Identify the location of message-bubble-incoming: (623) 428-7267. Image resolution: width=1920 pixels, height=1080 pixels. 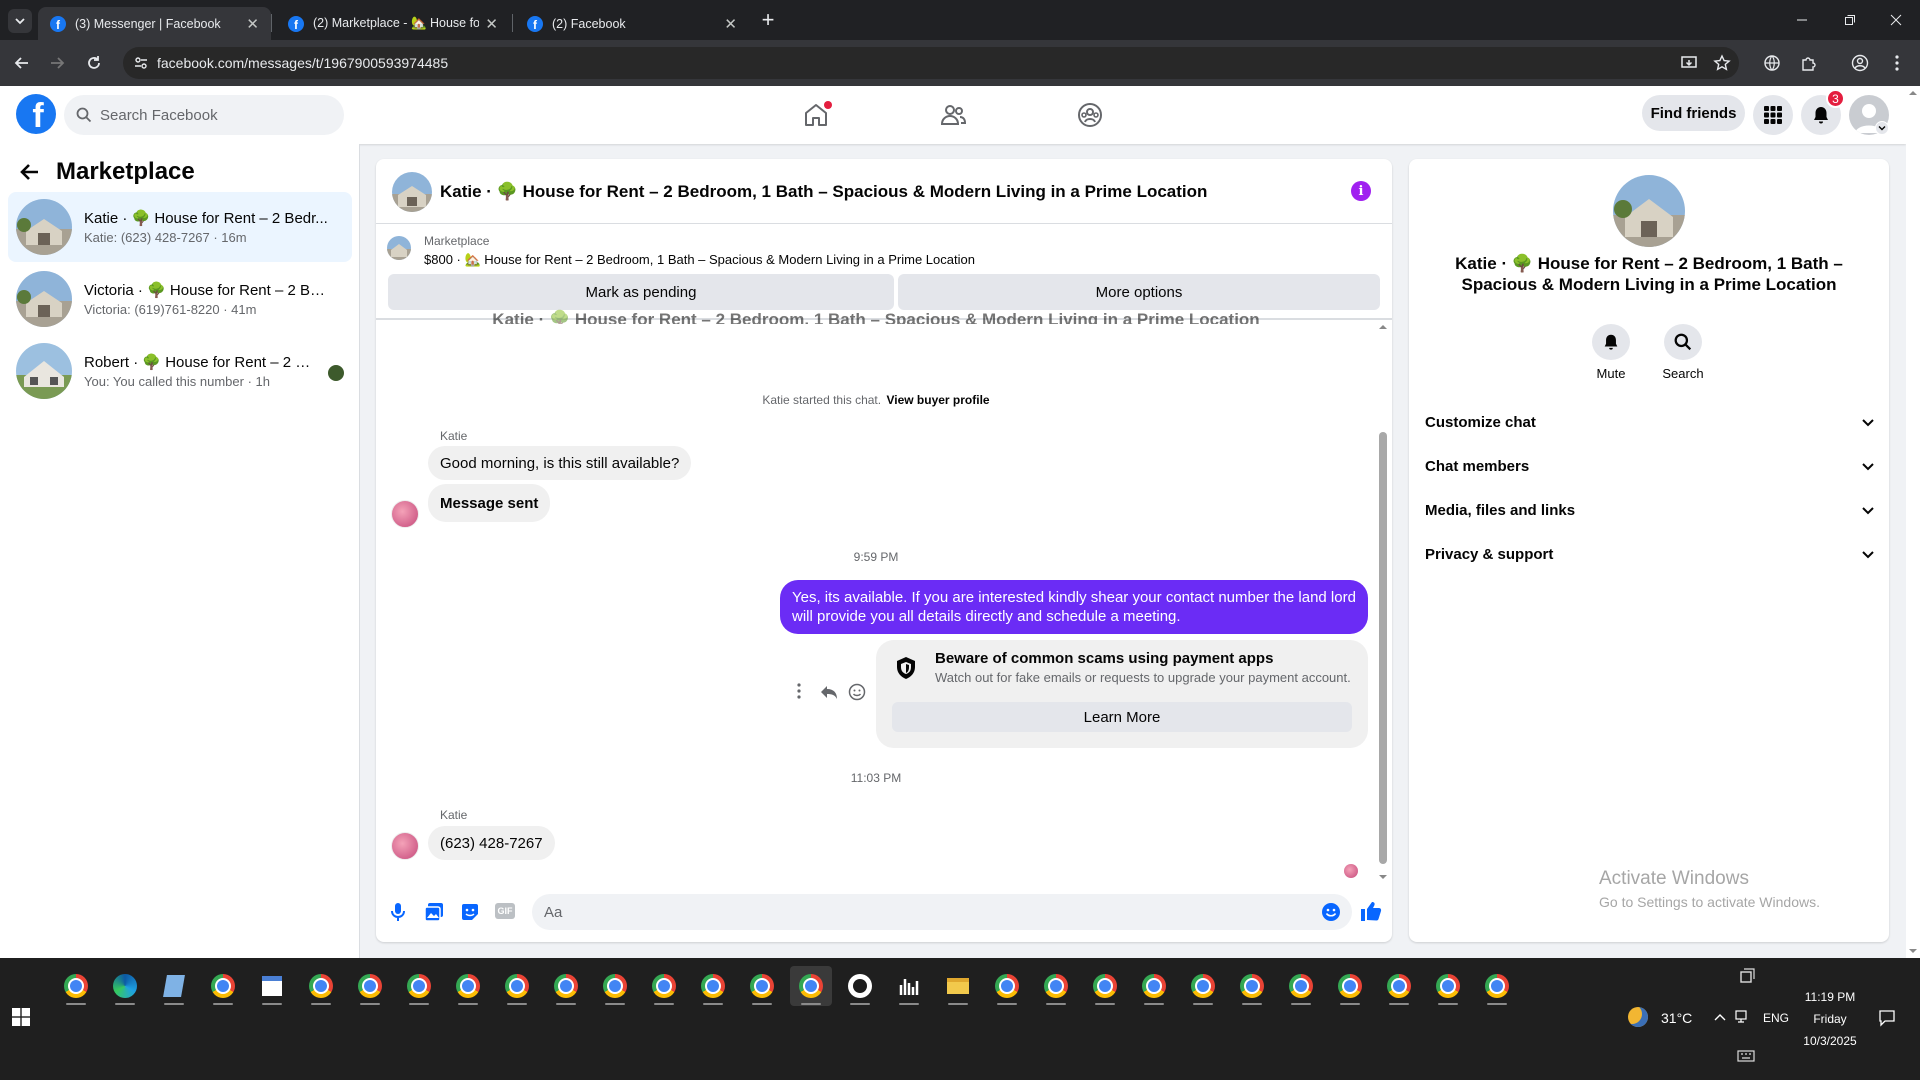
(491, 843).